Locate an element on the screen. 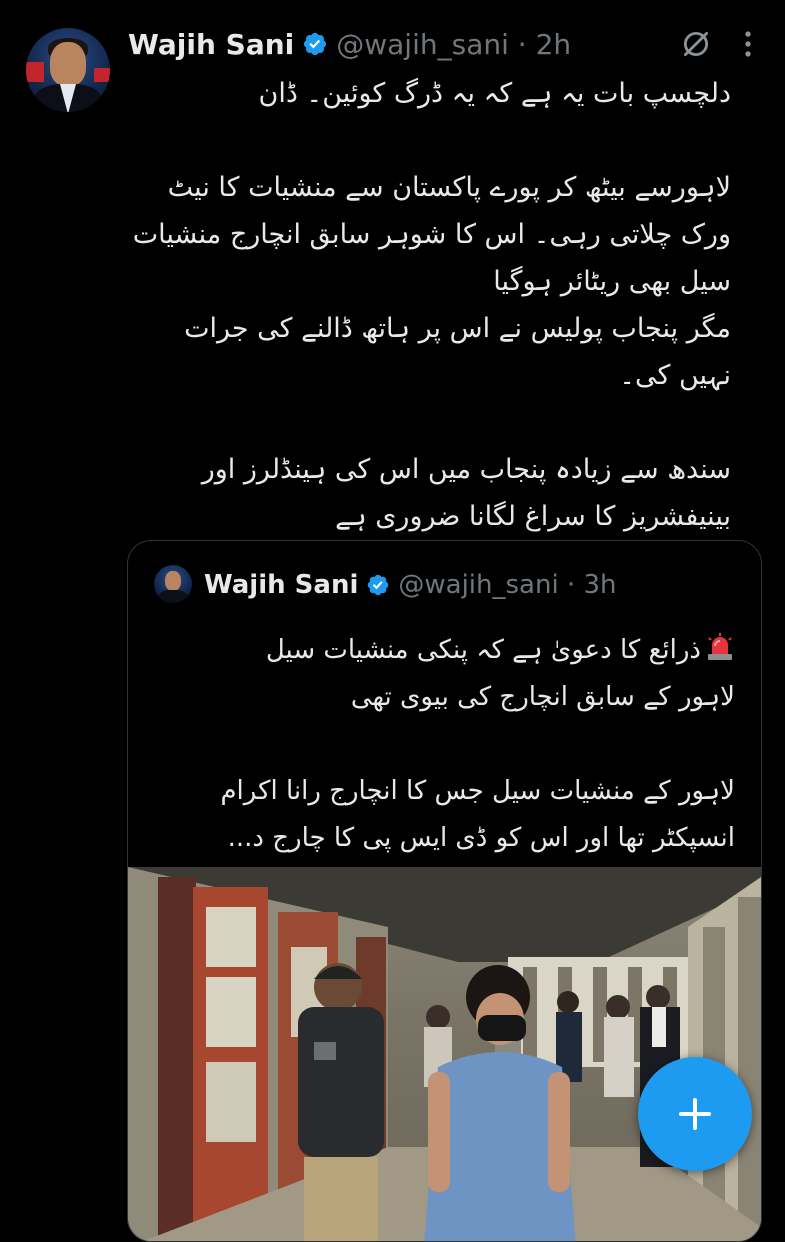 The height and width of the screenshot is (1242, 785). author-name: Wajih Sani is located at coordinates (211, 44).